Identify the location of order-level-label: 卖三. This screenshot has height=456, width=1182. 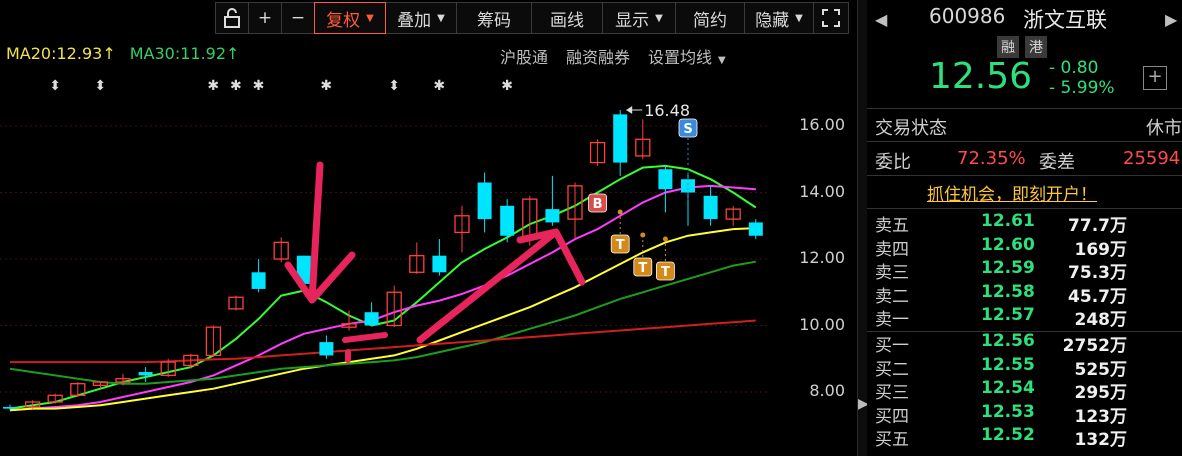
(892, 273).